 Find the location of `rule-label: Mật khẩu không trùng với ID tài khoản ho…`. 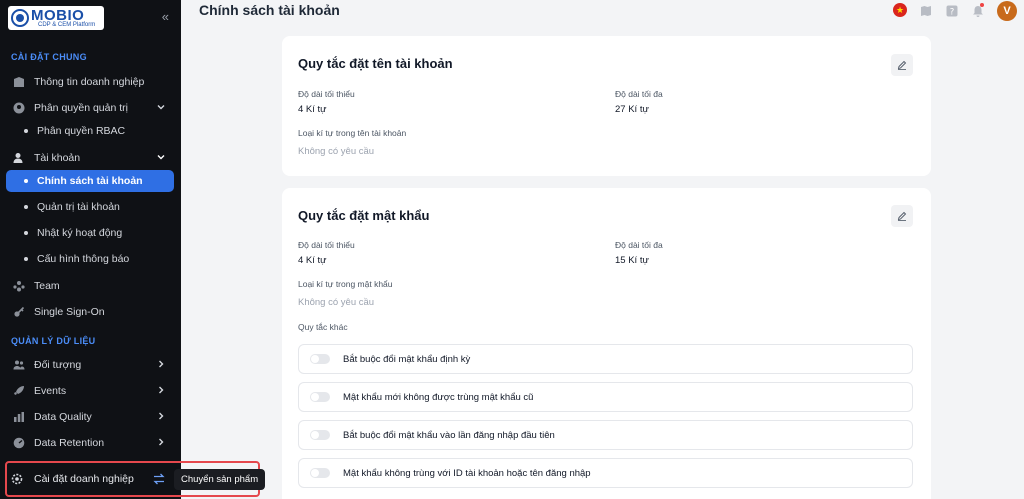

rule-label: Mật khẩu không trùng với ID tài khoản ho… is located at coordinates (467, 473).